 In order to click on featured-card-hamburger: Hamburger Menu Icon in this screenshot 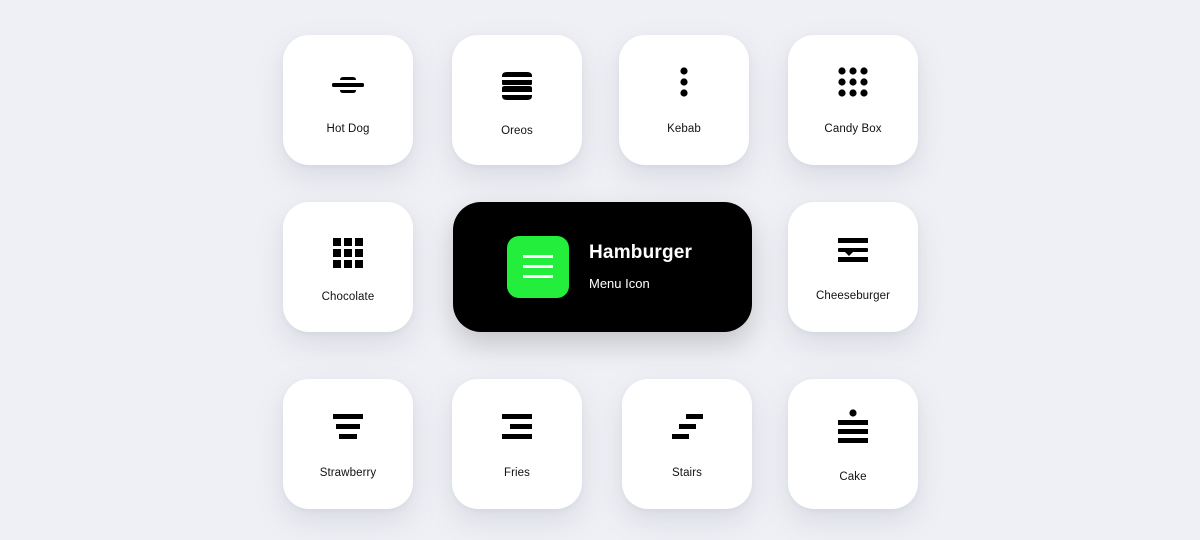, I will do `click(602, 267)`.